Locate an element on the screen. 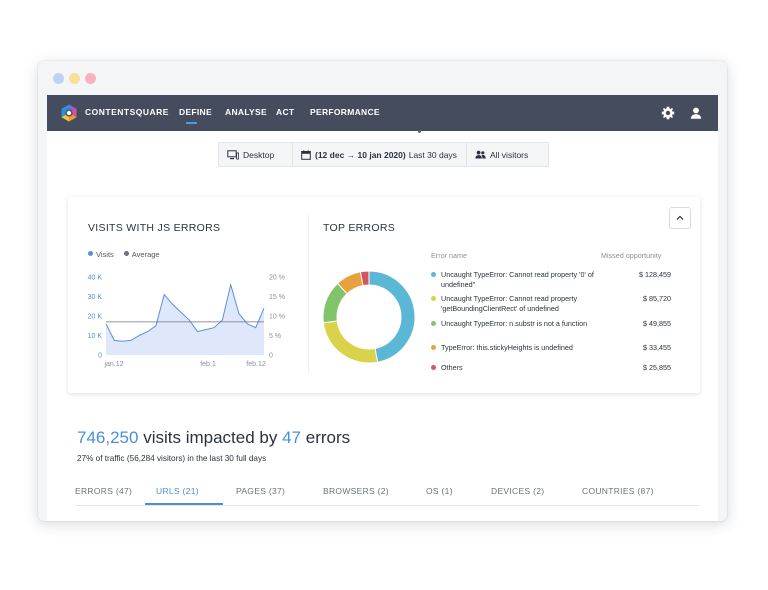 Image resolution: width=768 pixels, height=590 pixels. date-filter: (12 dec → 10 jan 2020) Last 30 days is located at coordinates (379, 154).